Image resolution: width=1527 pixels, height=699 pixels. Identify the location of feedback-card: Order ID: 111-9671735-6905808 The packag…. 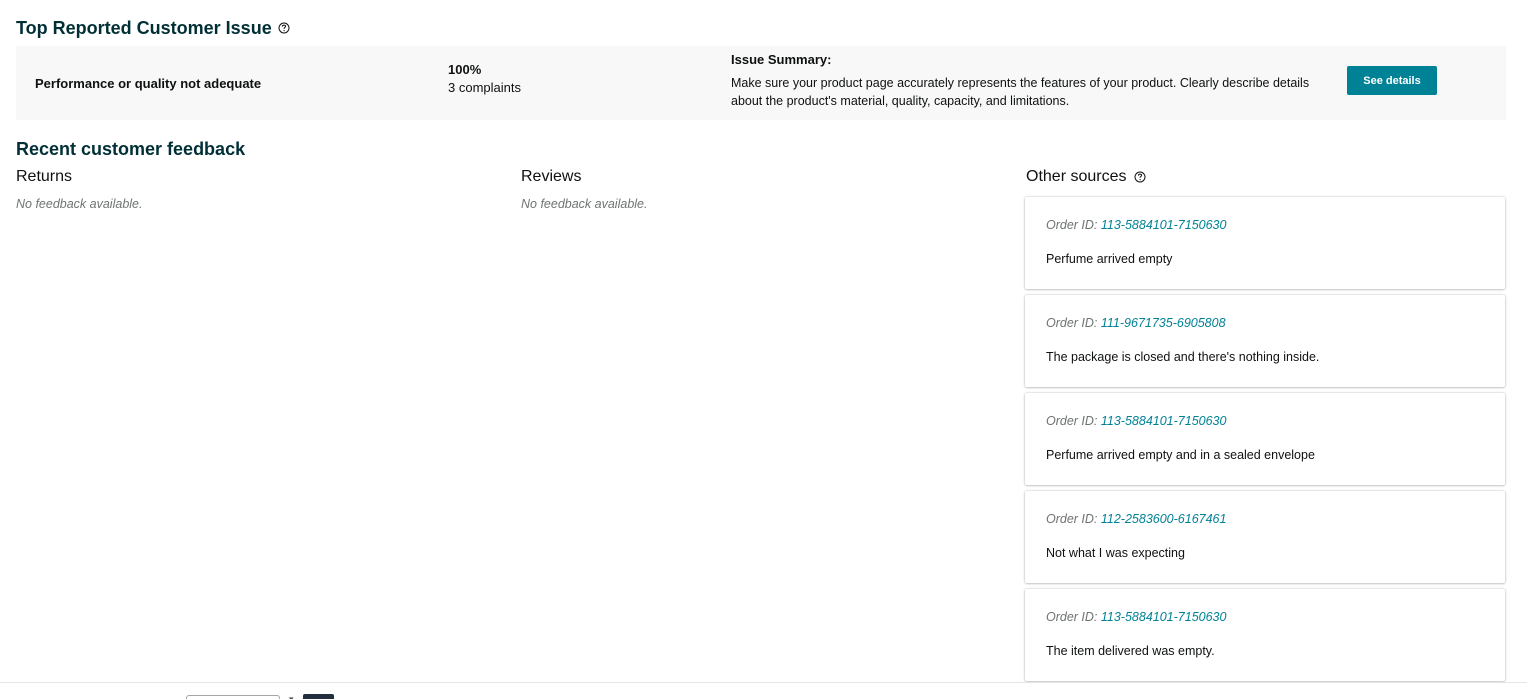
(1265, 341).